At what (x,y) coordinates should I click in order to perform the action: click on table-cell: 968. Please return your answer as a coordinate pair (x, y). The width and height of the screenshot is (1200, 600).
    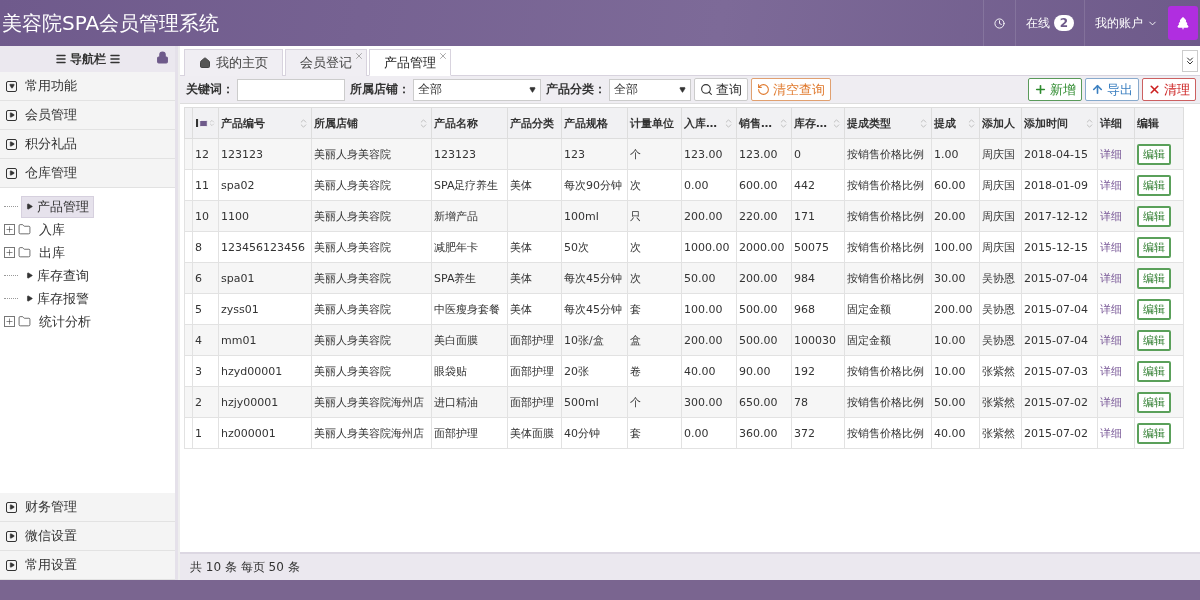
    Looking at the image, I should click on (818, 309).